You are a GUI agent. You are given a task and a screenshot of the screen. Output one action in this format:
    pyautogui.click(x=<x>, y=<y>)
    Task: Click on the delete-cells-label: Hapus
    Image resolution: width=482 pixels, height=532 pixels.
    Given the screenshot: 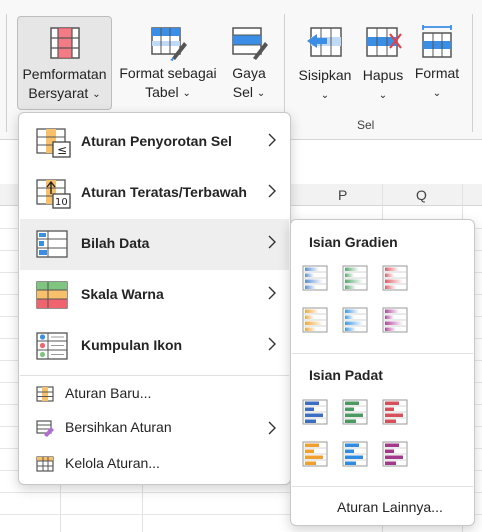 What is the action you would take?
    pyautogui.click(x=383, y=75)
    